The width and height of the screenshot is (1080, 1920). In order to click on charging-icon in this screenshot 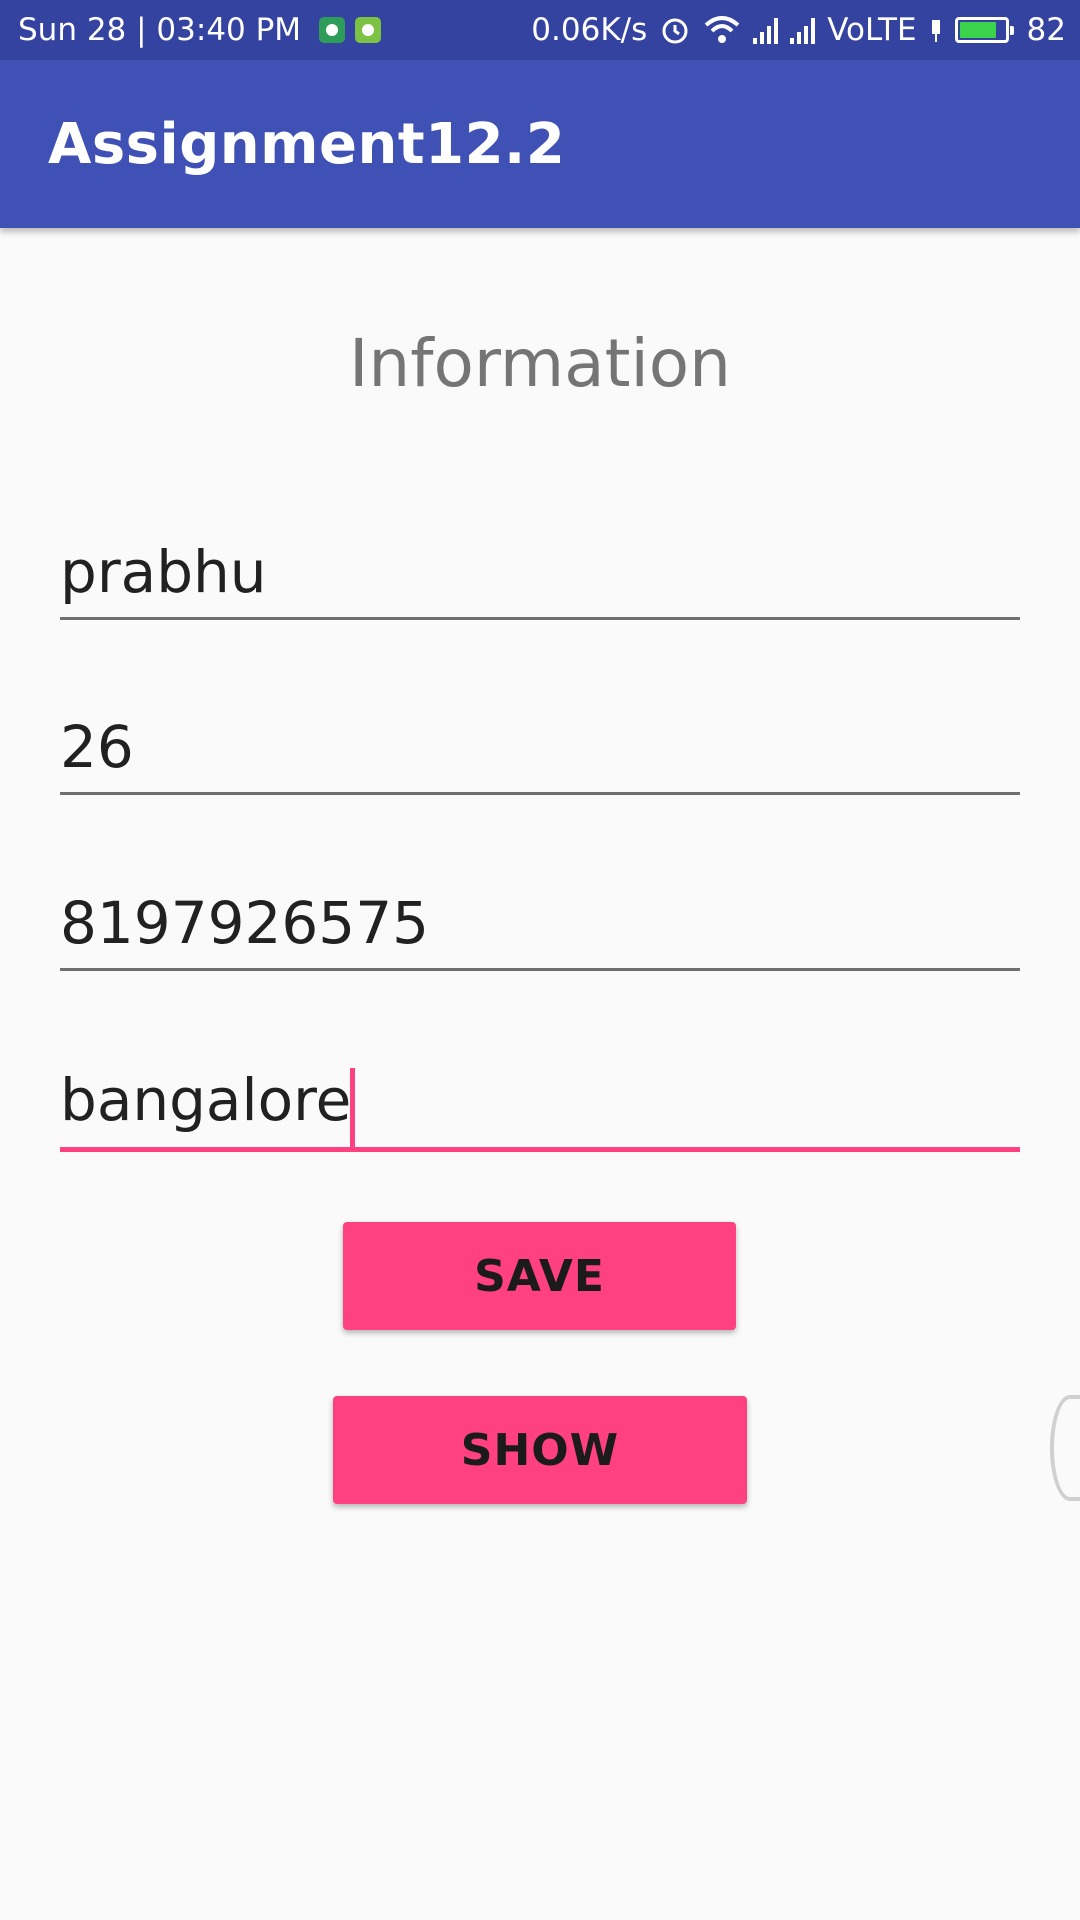, I will do `click(935, 31)`.